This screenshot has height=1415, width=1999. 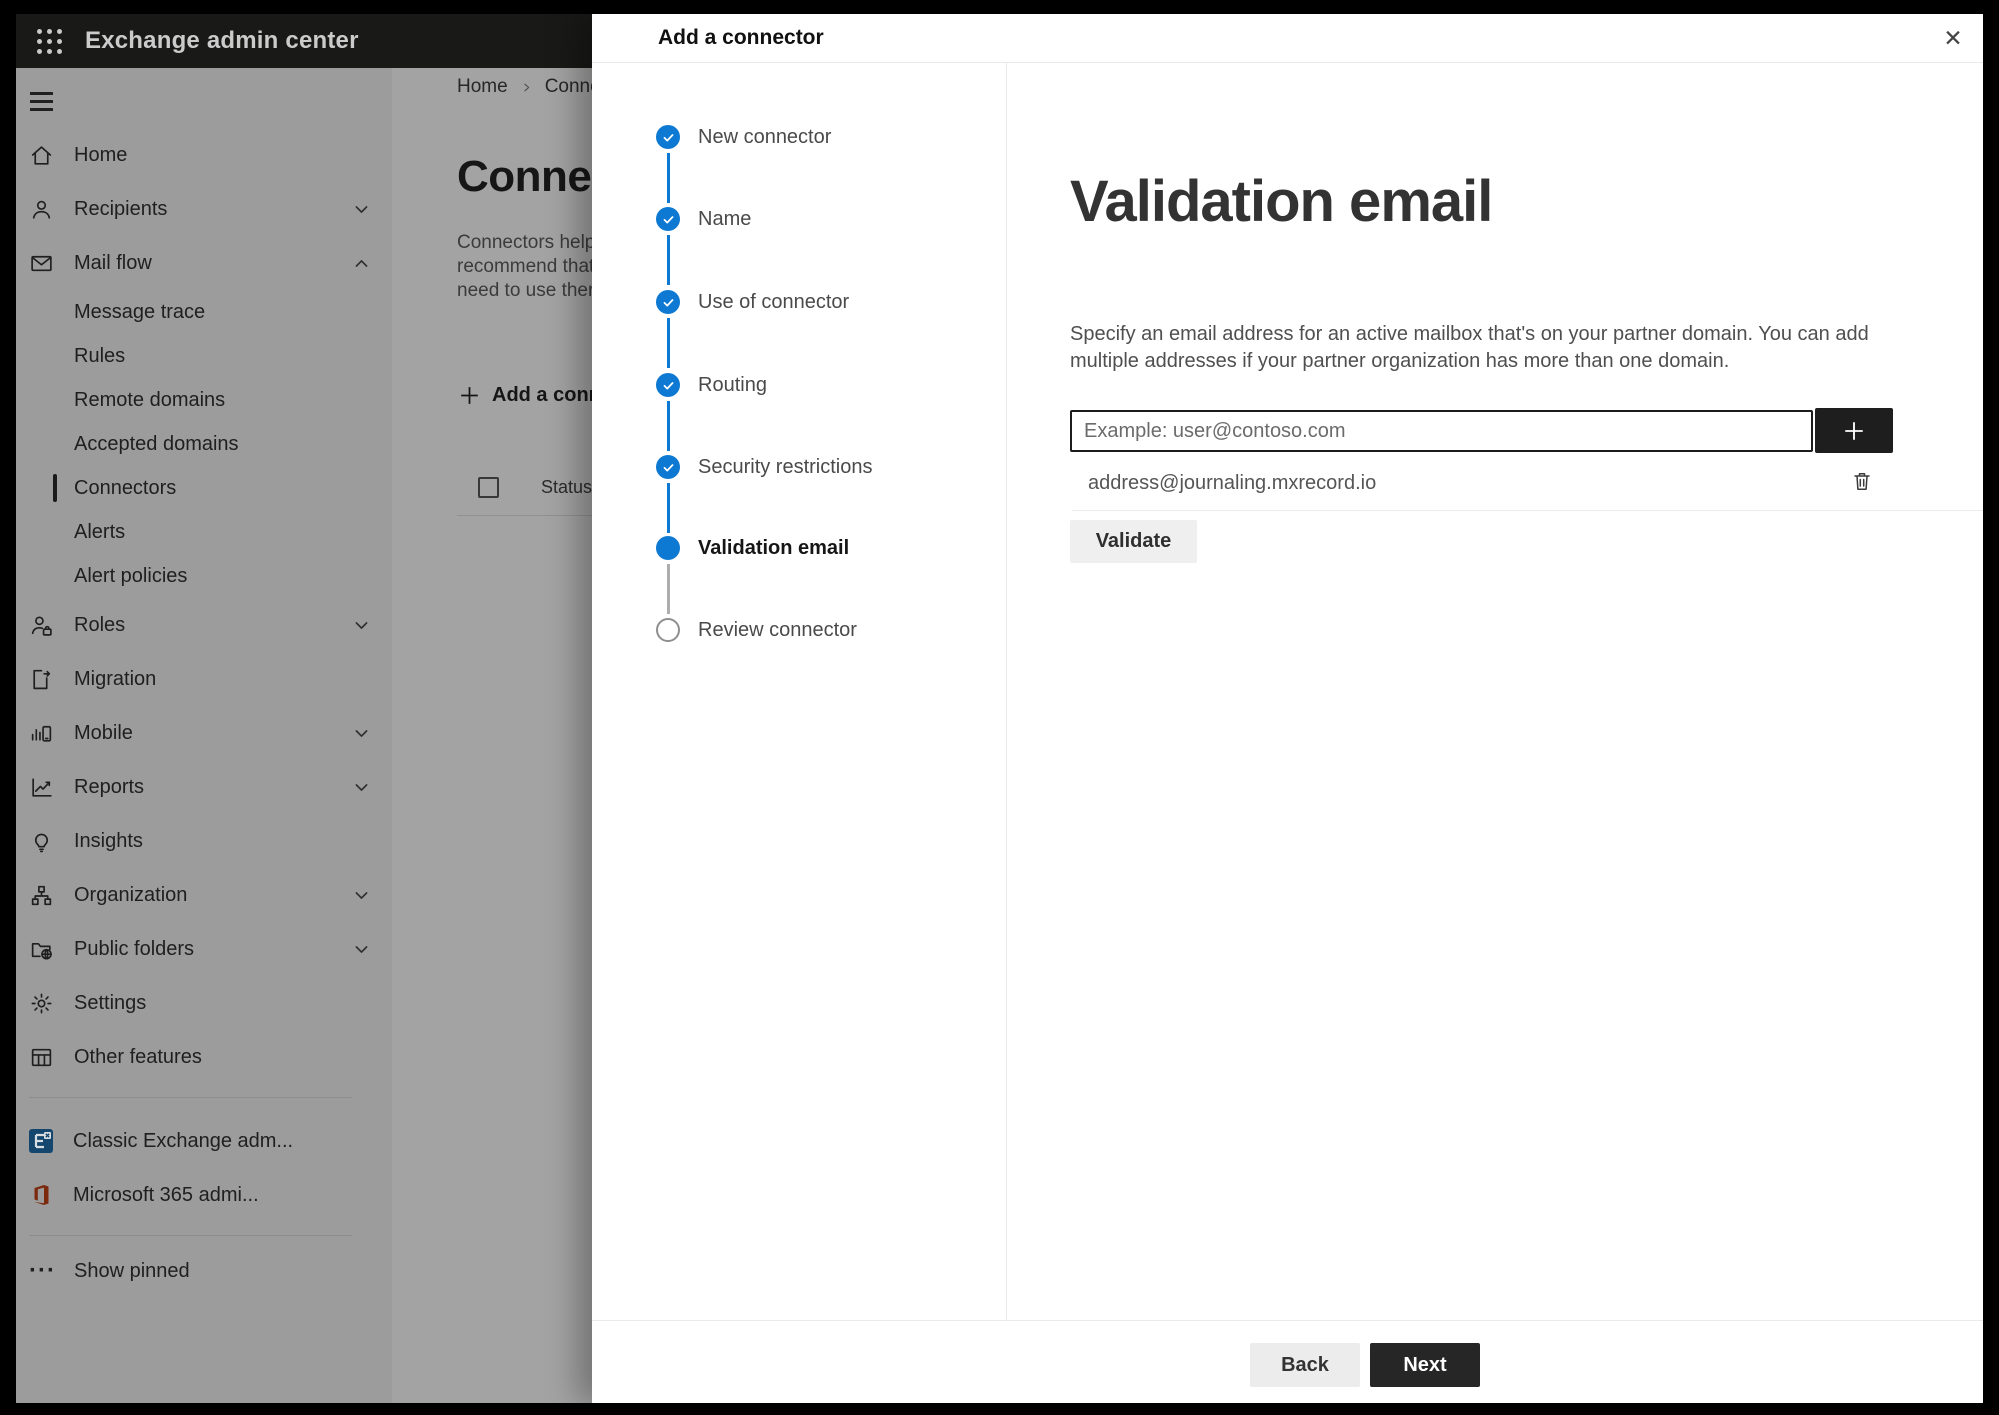 What do you see at coordinates (1281, 201) in the screenshot?
I see `wizard-heading: Validation email` at bounding box center [1281, 201].